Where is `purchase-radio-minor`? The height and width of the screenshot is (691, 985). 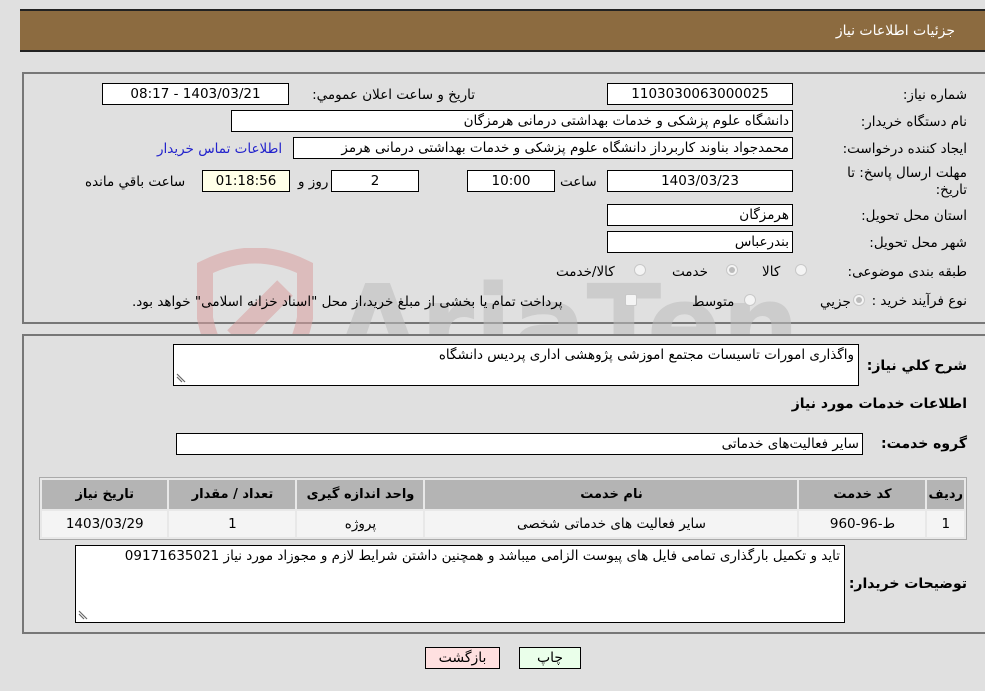
purchase-radio-minor is located at coordinates (859, 300).